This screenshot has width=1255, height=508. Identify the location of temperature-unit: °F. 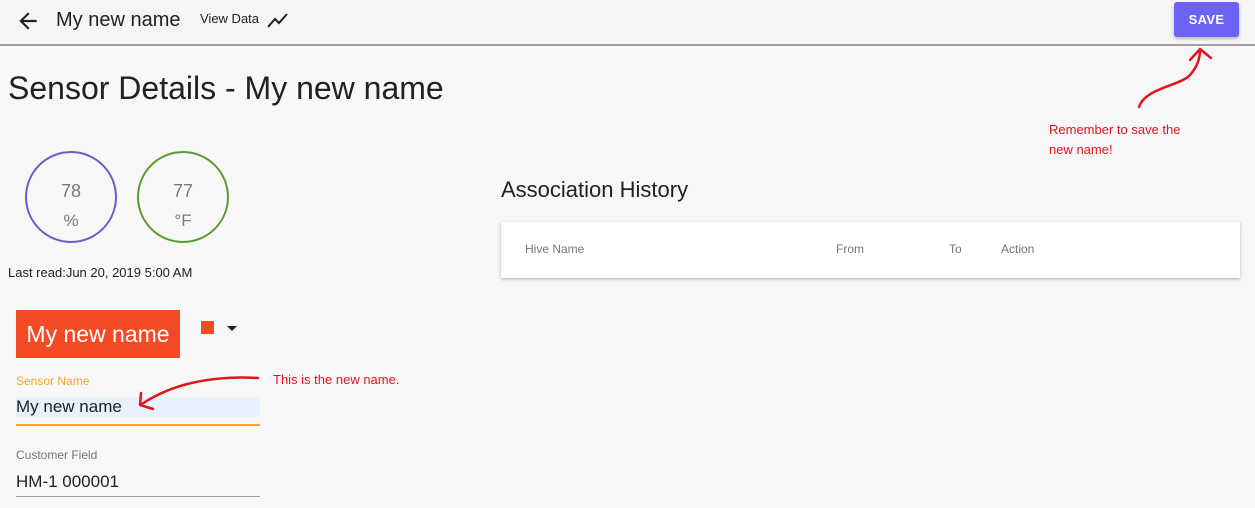
(183, 220).